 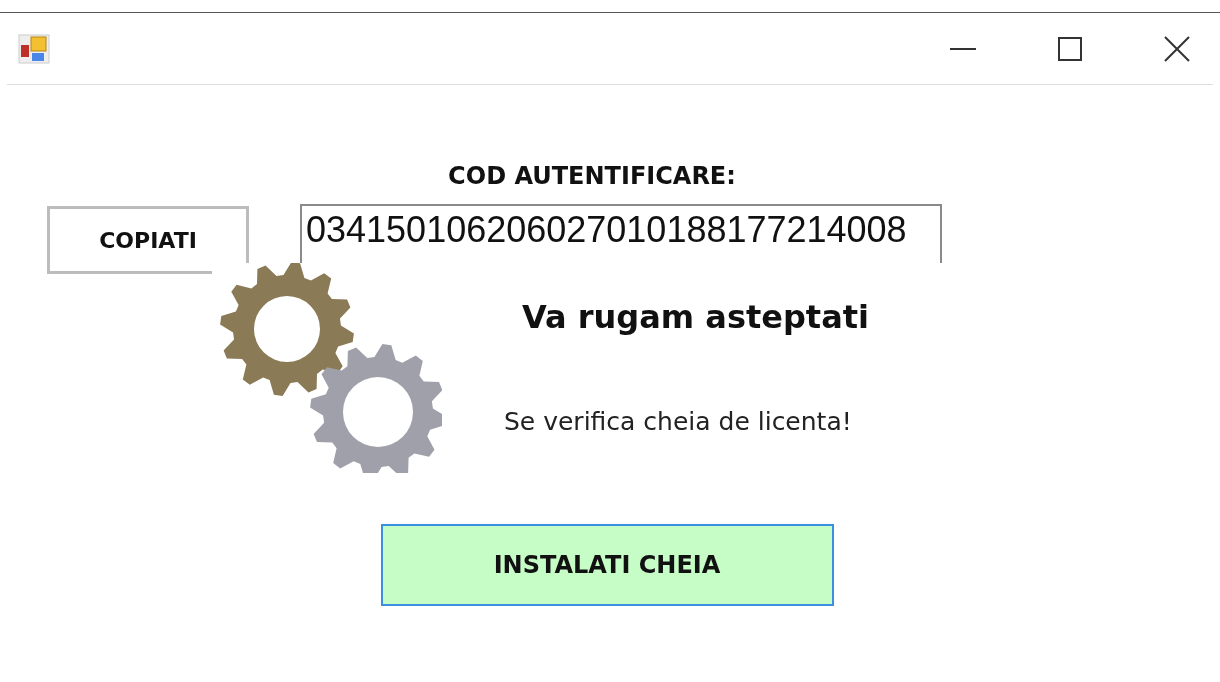 What do you see at coordinates (148, 240) in the screenshot?
I see `copy-button: COPIATI` at bounding box center [148, 240].